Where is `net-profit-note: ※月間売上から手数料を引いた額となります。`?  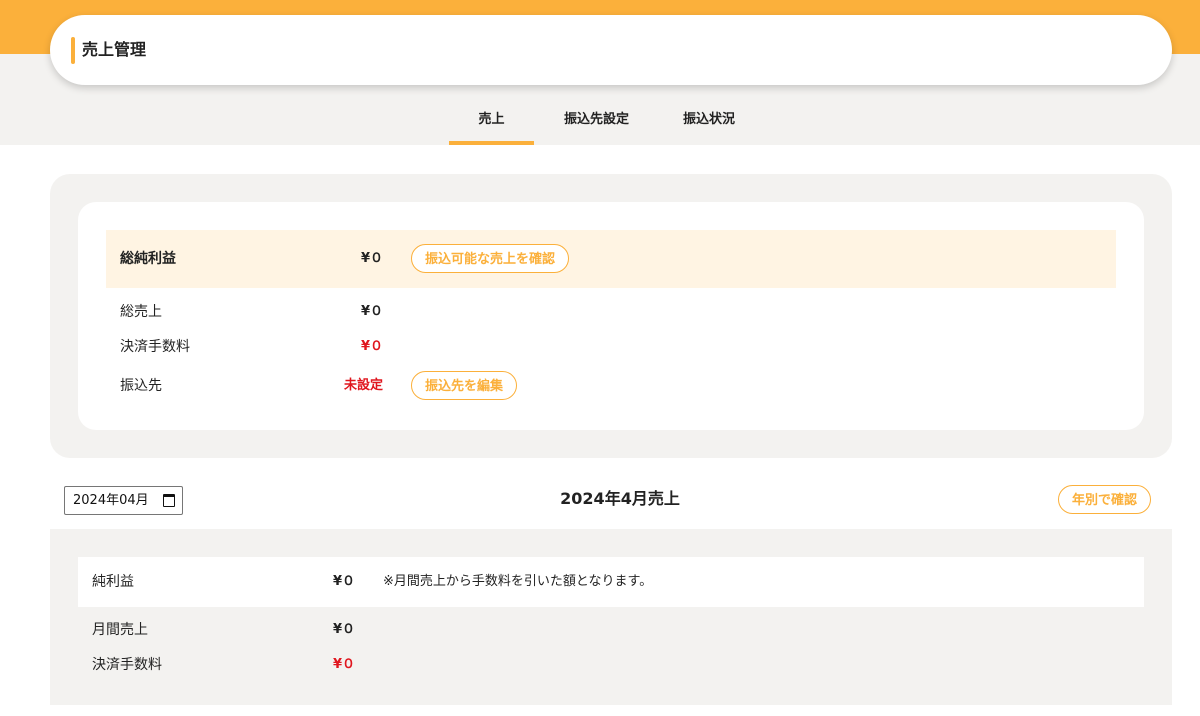 net-profit-note: ※月間売上から手数料を引いた額となります。 is located at coordinates (518, 581).